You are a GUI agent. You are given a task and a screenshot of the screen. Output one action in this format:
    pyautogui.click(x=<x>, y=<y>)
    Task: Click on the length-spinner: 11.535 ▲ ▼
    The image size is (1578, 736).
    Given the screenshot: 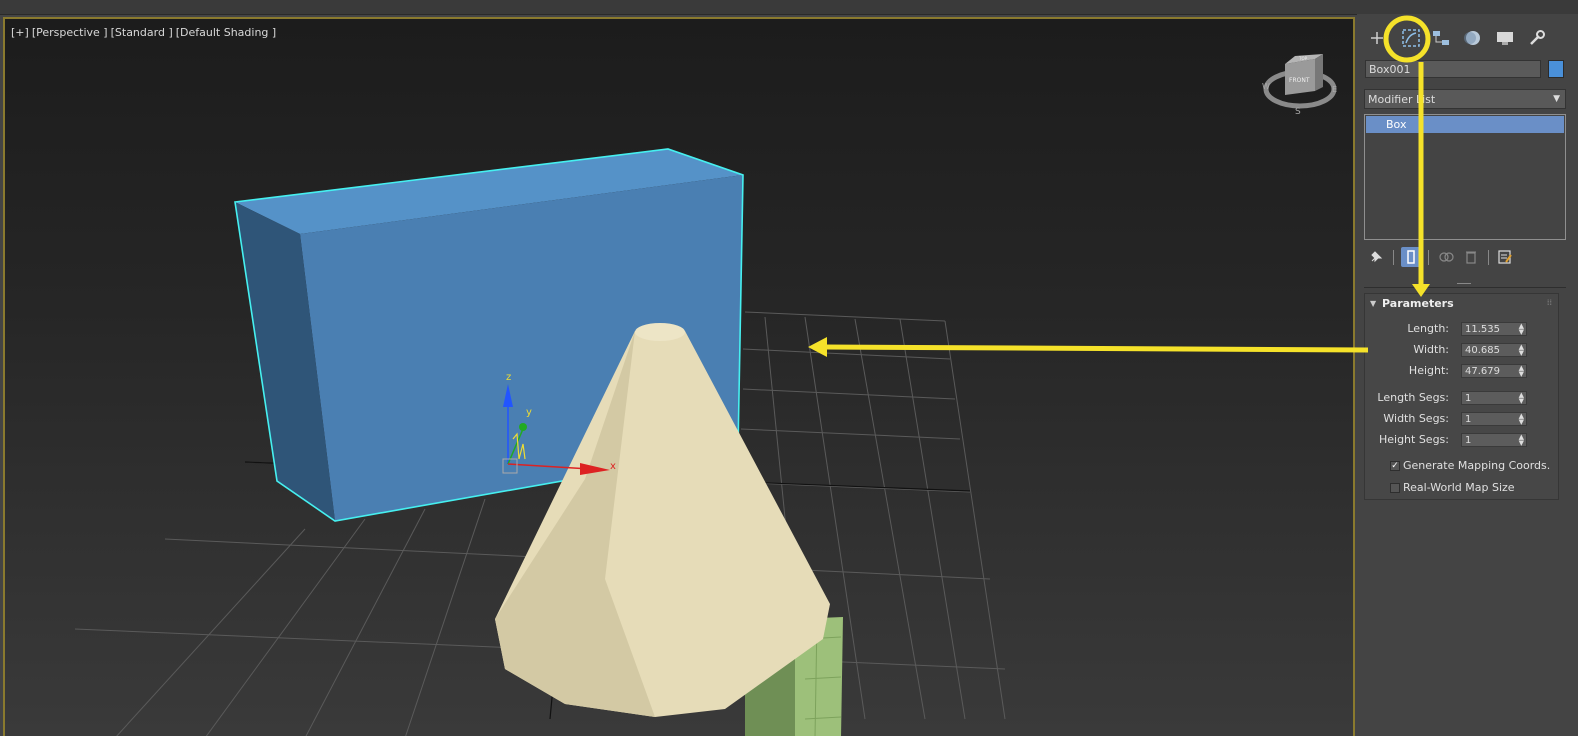 What is the action you would take?
    pyautogui.click(x=1494, y=329)
    